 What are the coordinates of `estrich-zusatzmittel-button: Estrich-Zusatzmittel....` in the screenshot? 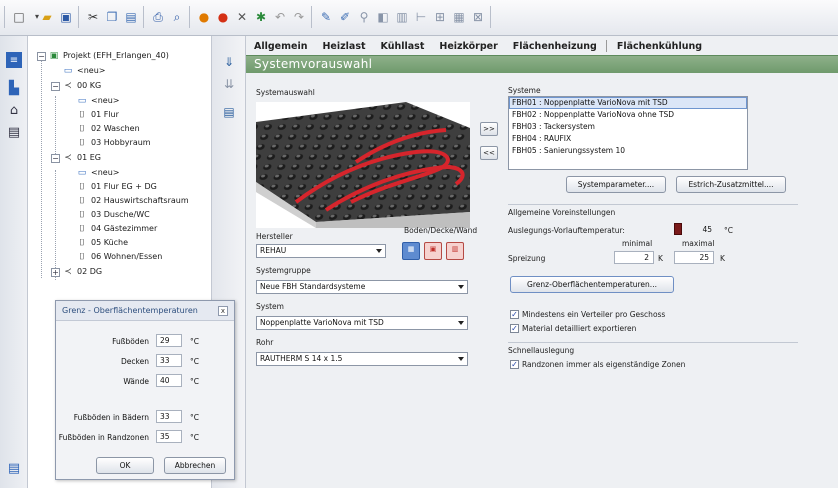 It's located at (731, 184).